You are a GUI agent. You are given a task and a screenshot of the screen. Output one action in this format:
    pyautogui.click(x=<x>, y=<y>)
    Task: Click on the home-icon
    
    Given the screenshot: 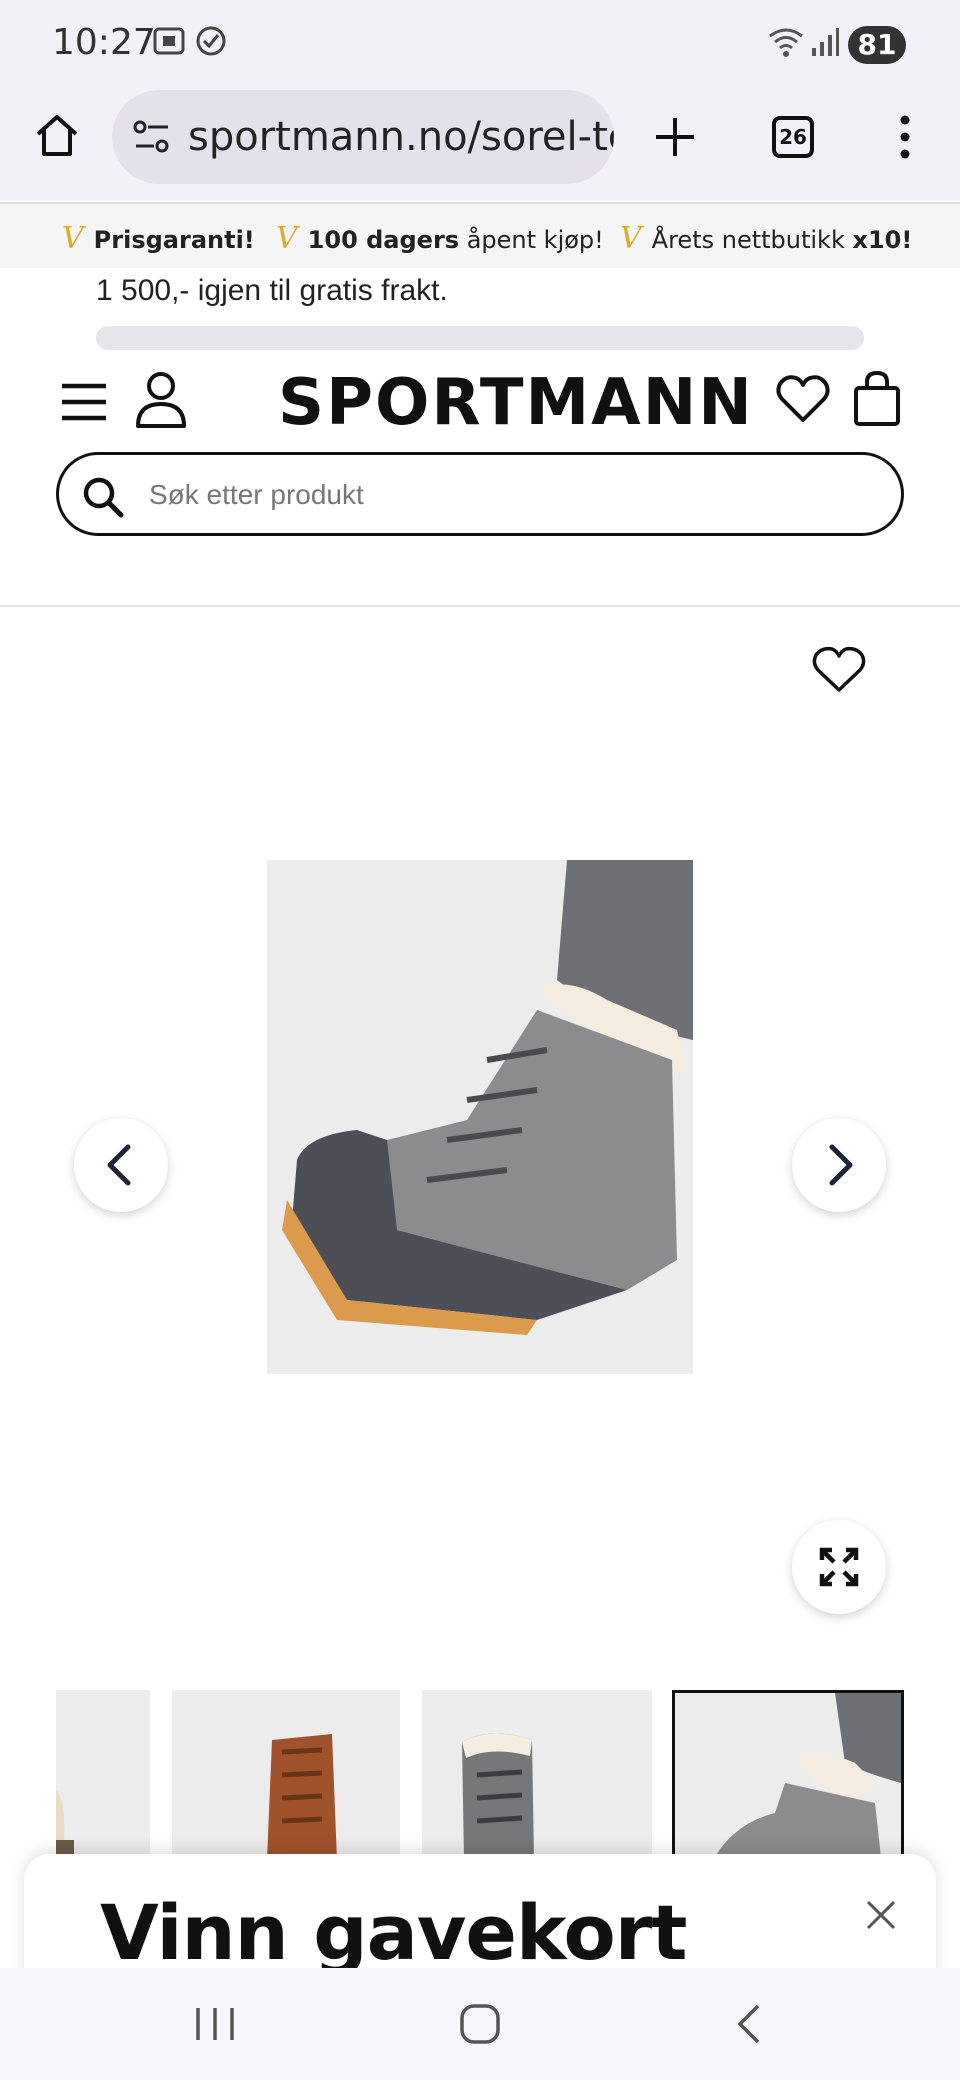 What is the action you would take?
    pyautogui.click(x=57, y=135)
    